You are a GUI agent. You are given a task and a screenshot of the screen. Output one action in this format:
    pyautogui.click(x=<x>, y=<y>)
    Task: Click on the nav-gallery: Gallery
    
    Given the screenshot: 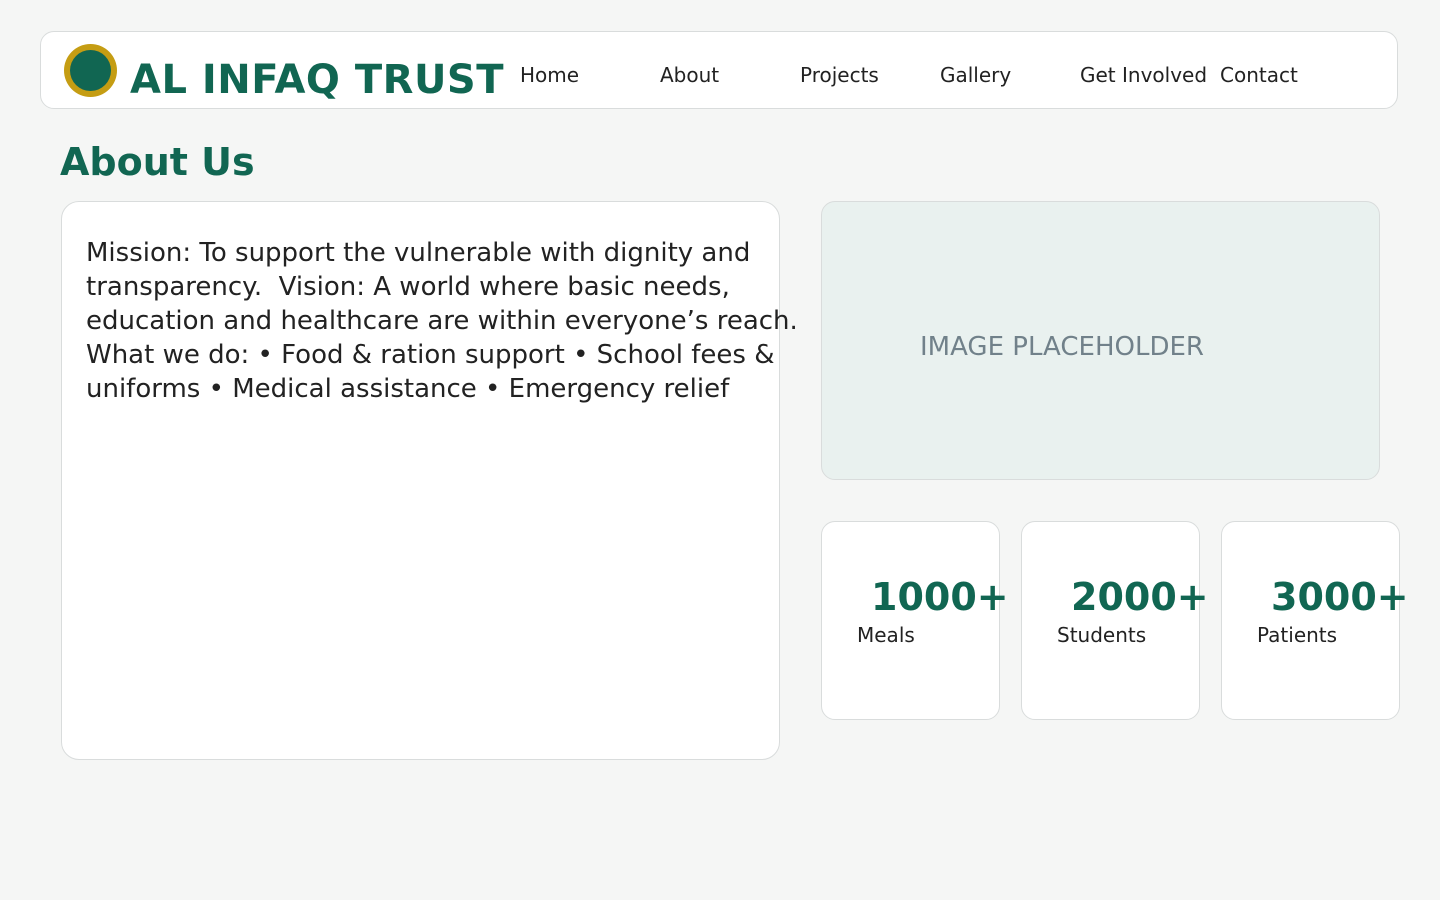 What is the action you would take?
    pyautogui.click(x=975, y=75)
    